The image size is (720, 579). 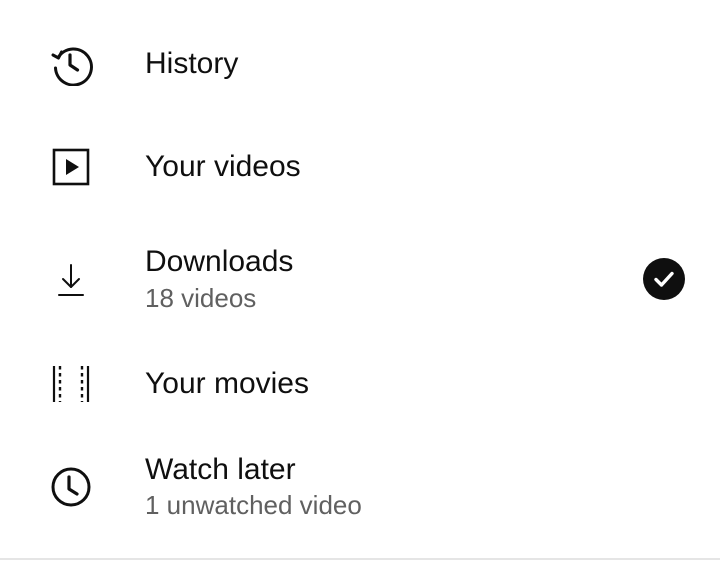 I want to click on menu-item-label: Your movies, so click(x=227, y=383).